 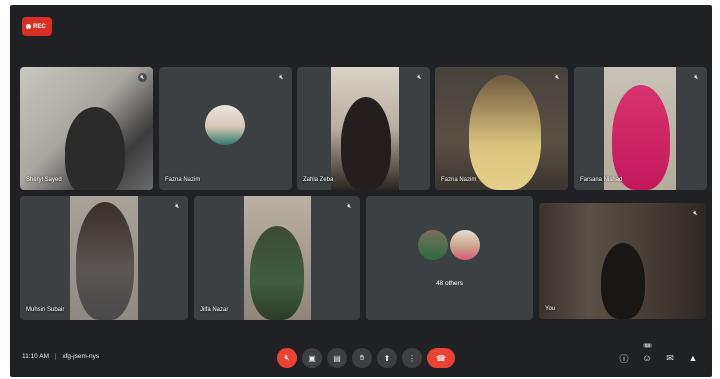 I want to click on participant-name: Farsana Nishad, so click(x=601, y=180).